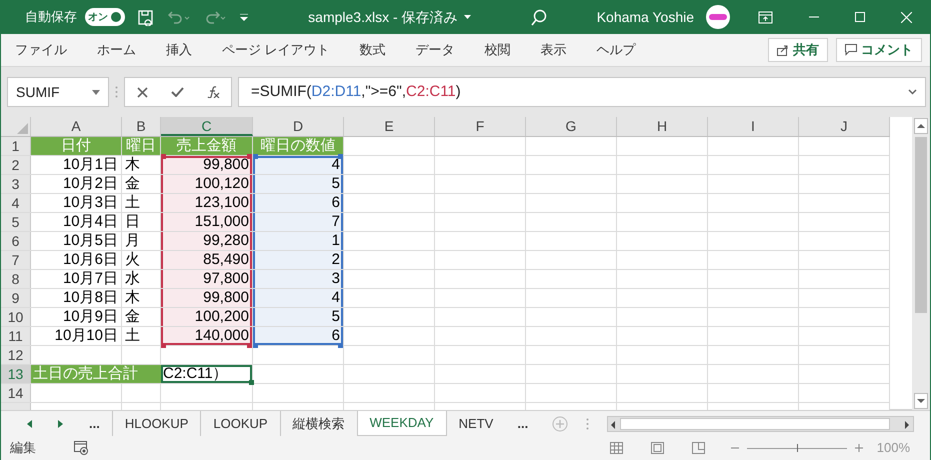 The height and width of the screenshot is (460, 931). I want to click on search-icon, so click(538, 17).